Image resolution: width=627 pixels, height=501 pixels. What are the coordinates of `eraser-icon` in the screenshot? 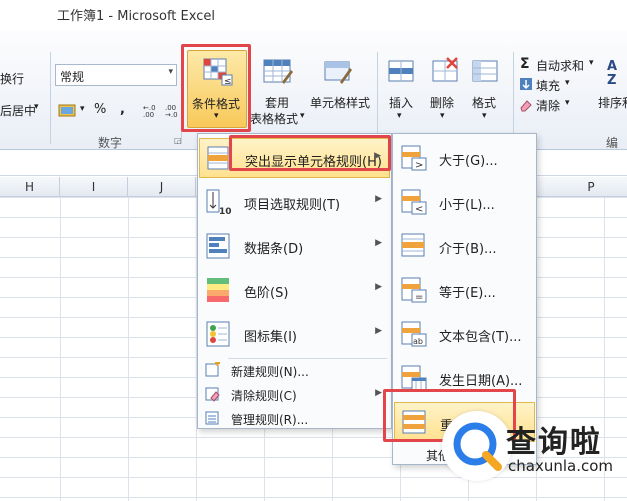 It's located at (526, 106).